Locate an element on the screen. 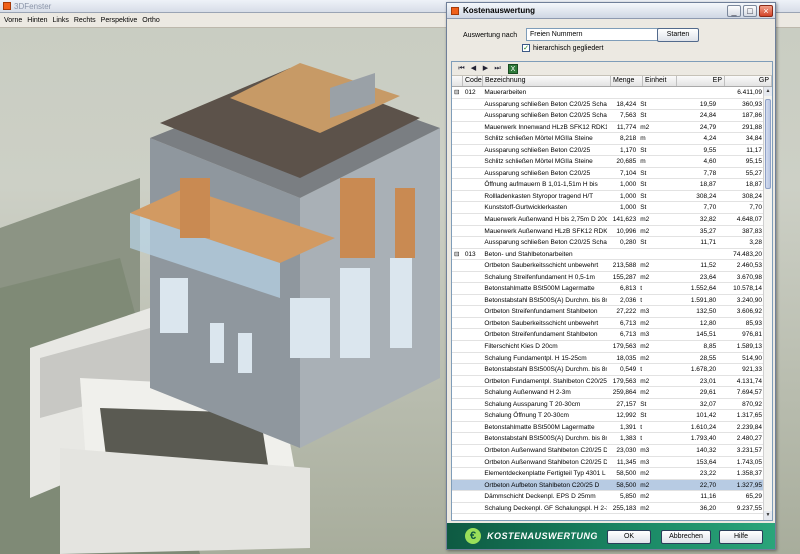  3d-window-title: 3DFenster is located at coordinates (33, 6).